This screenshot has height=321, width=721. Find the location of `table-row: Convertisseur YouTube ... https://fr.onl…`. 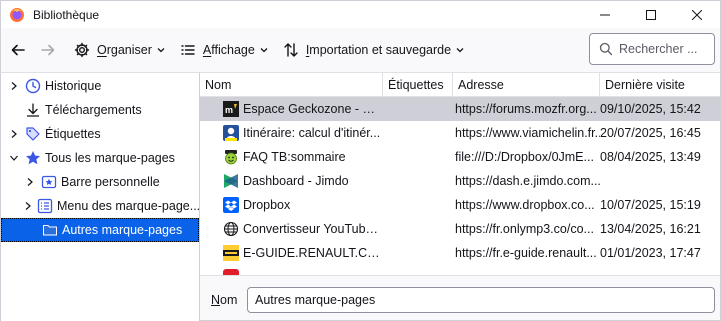

table-row: Convertisseur YouTube ... https://fr.onl… is located at coordinates (460, 229).